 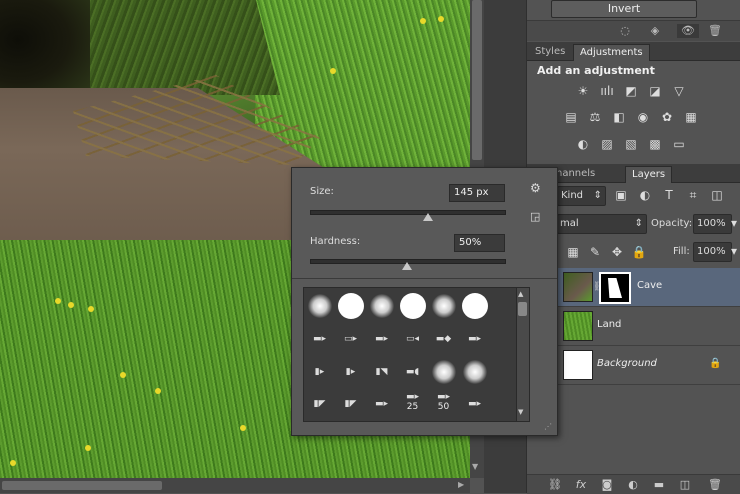 What do you see at coordinates (583, 144) in the screenshot?
I see `invert-icon: ◐` at bounding box center [583, 144].